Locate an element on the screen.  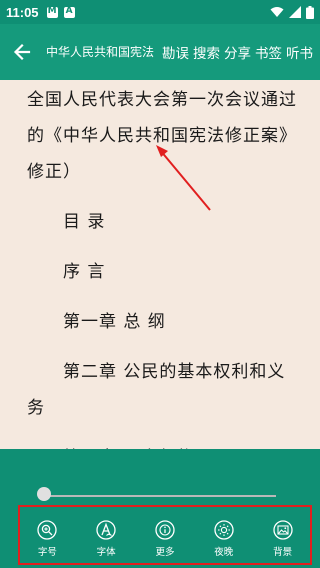
font-style-button: 字体 is located at coordinates (106, 538).